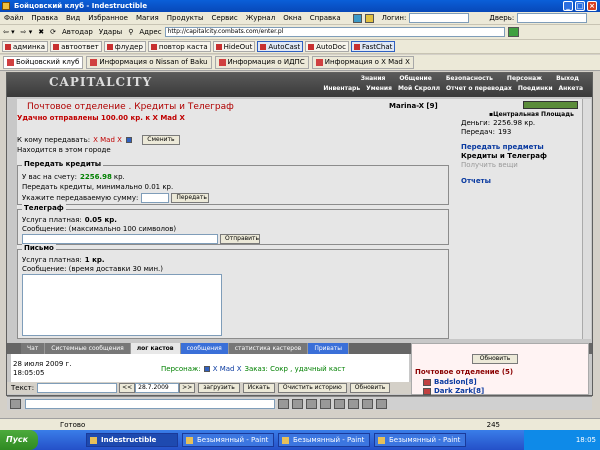 The width and height of the screenshot is (600, 450). What do you see at coordinates (13, 18) in the screenshot?
I see `menu-file: Файл` at bounding box center [13, 18].